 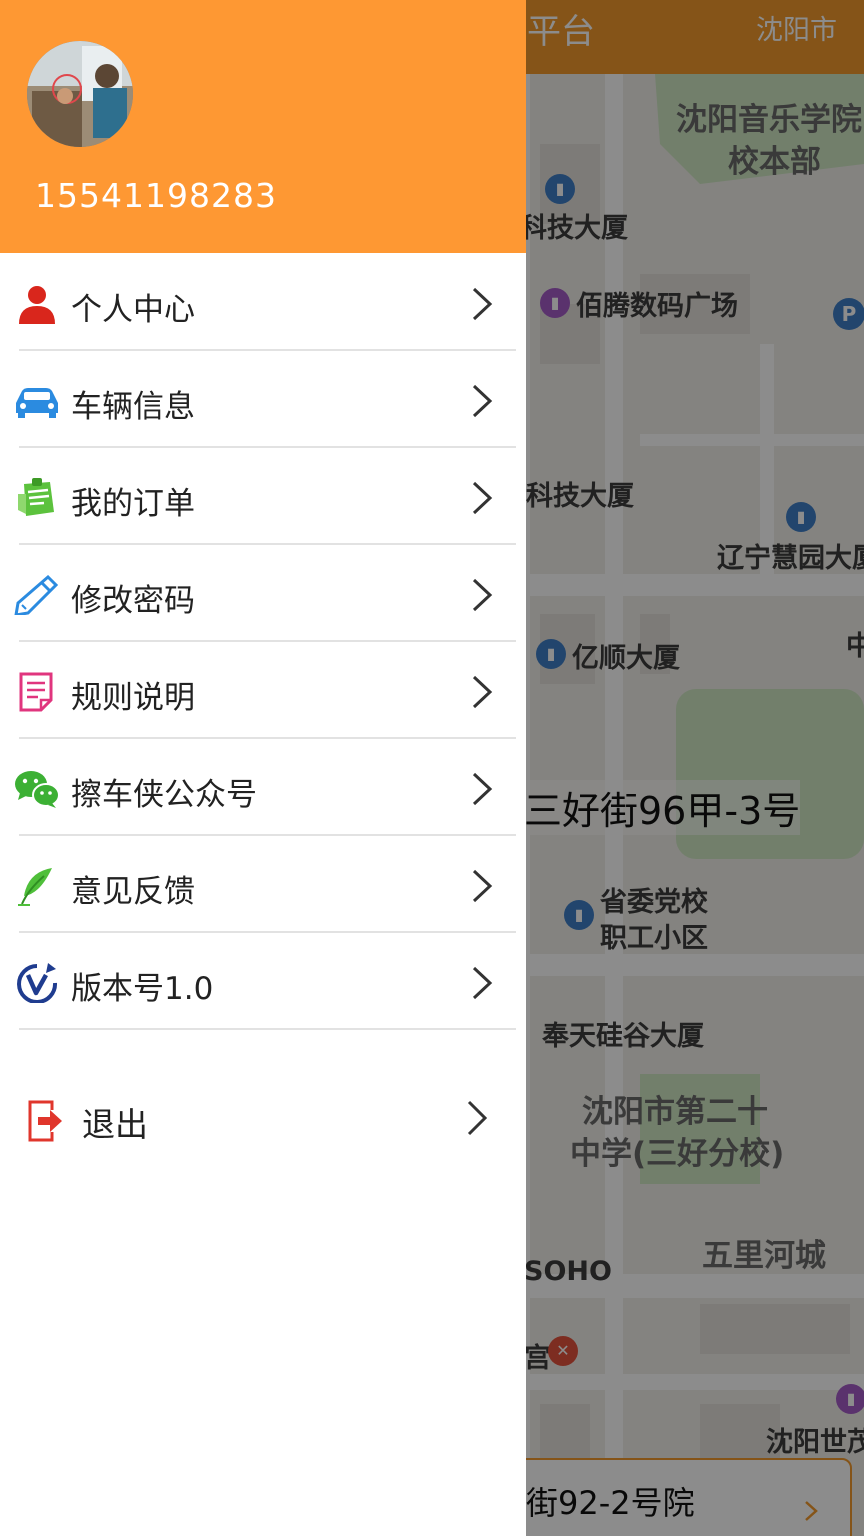 I want to click on user-phone: 15541198283, so click(x=156, y=195).